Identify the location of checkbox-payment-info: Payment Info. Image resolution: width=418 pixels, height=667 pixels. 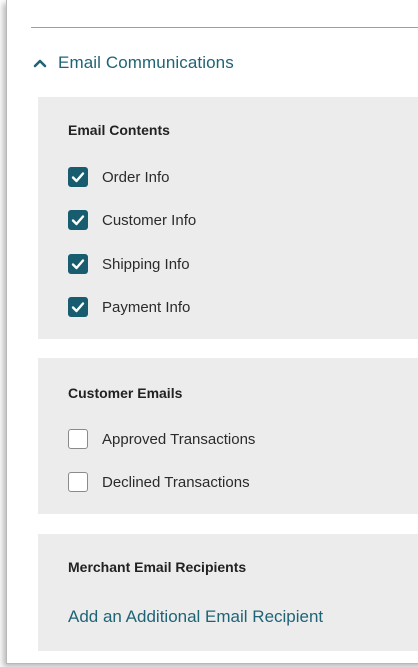
(129, 307).